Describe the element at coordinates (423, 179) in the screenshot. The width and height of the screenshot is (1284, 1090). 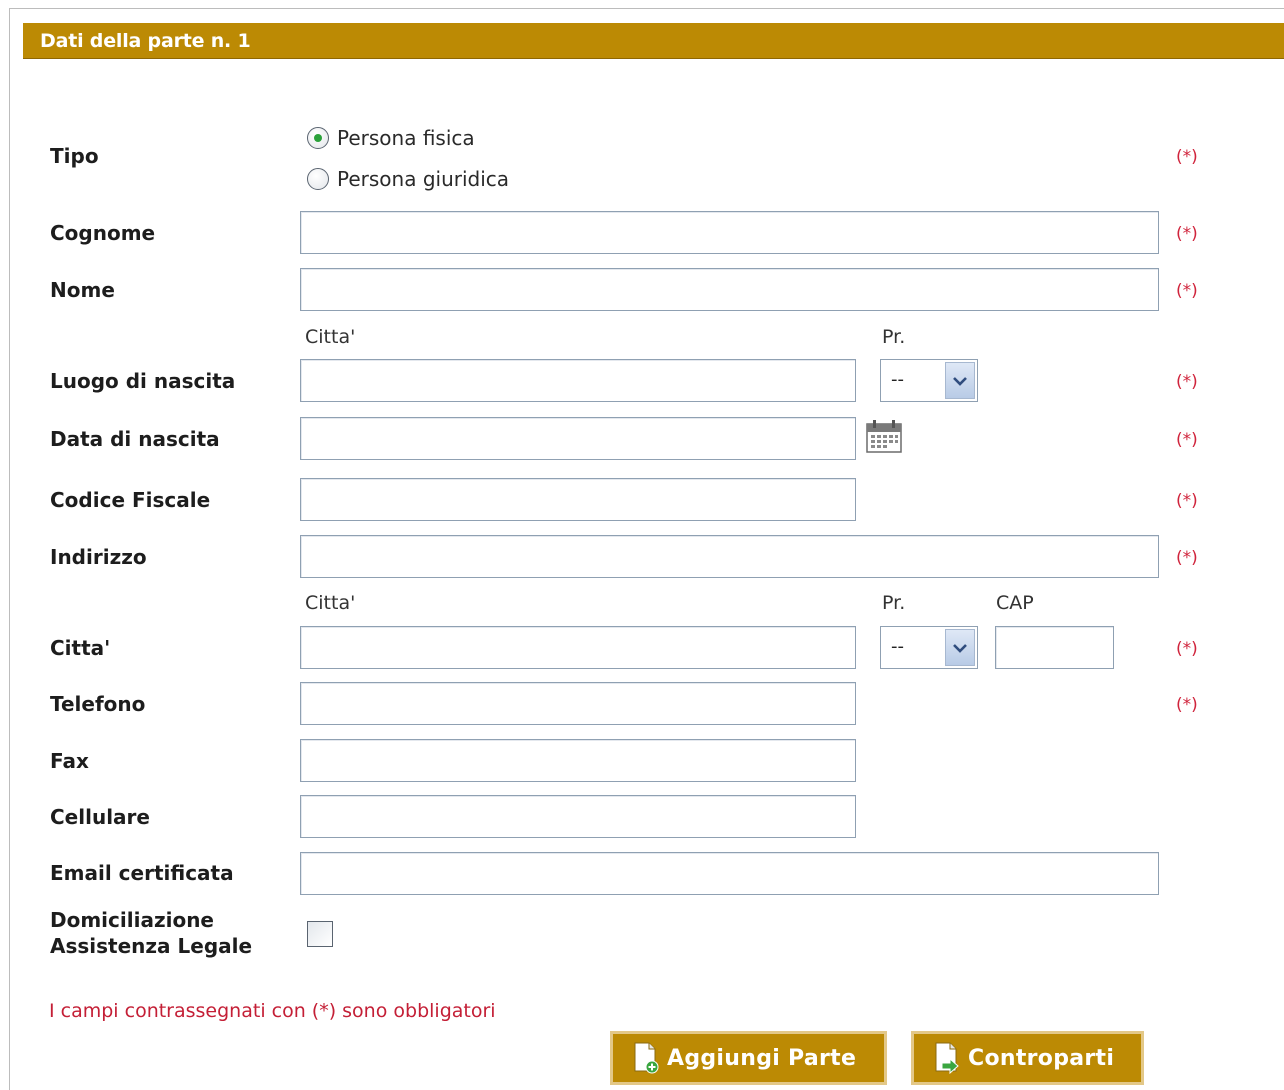
I see `radio-label: Persona giuridica` at that location.